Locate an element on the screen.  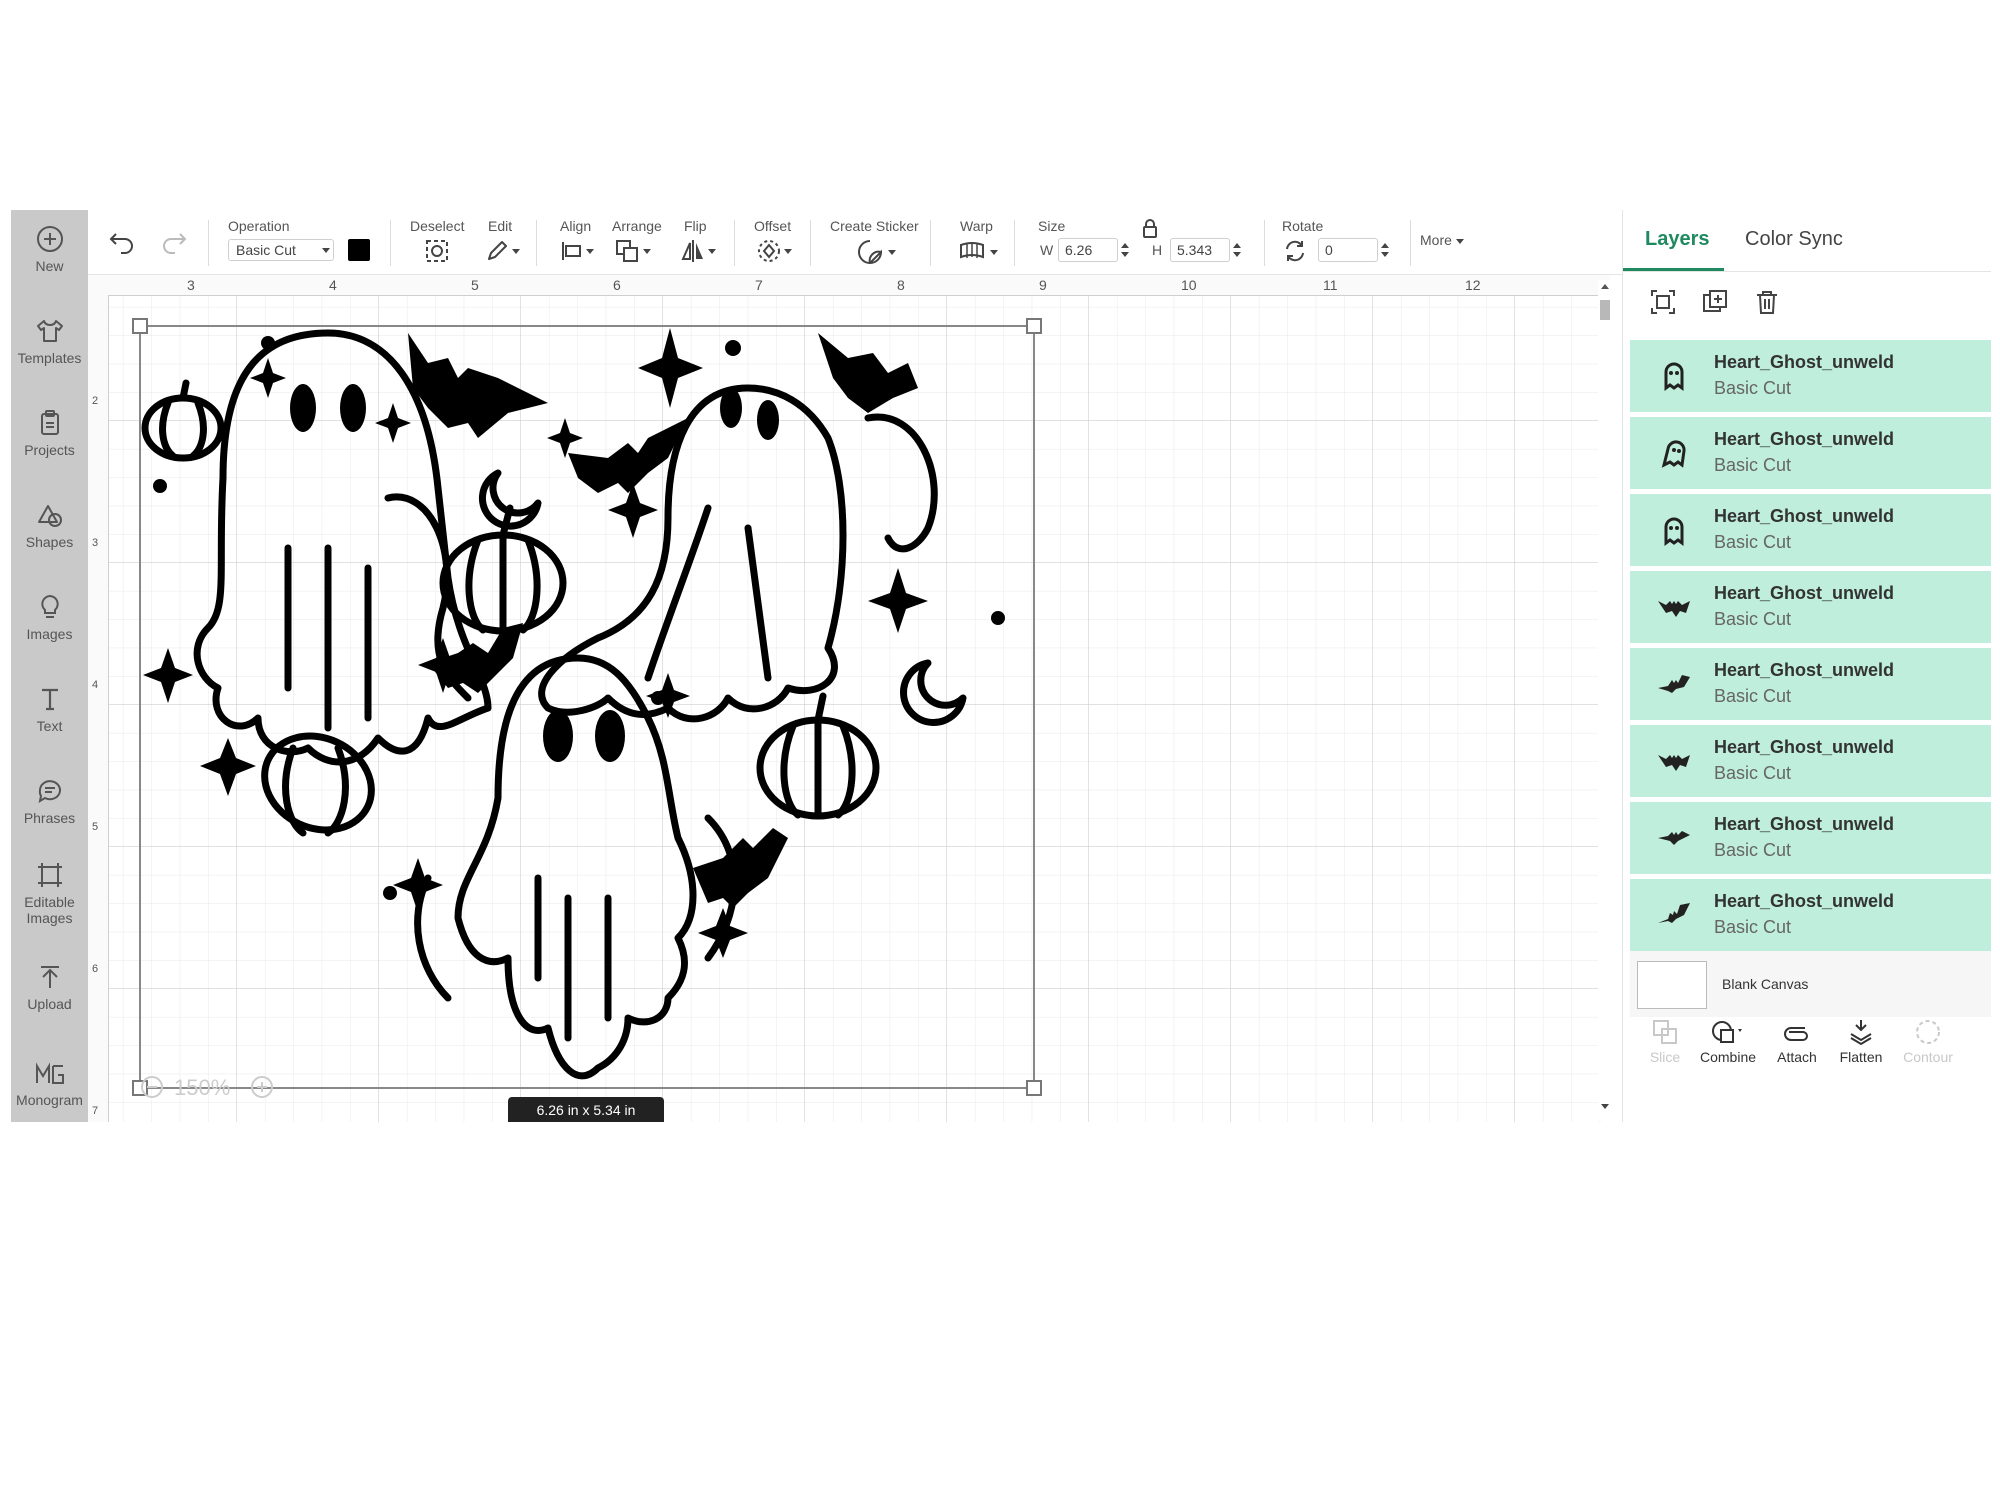
operation-color-swatch is located at coordinates (359, 250).